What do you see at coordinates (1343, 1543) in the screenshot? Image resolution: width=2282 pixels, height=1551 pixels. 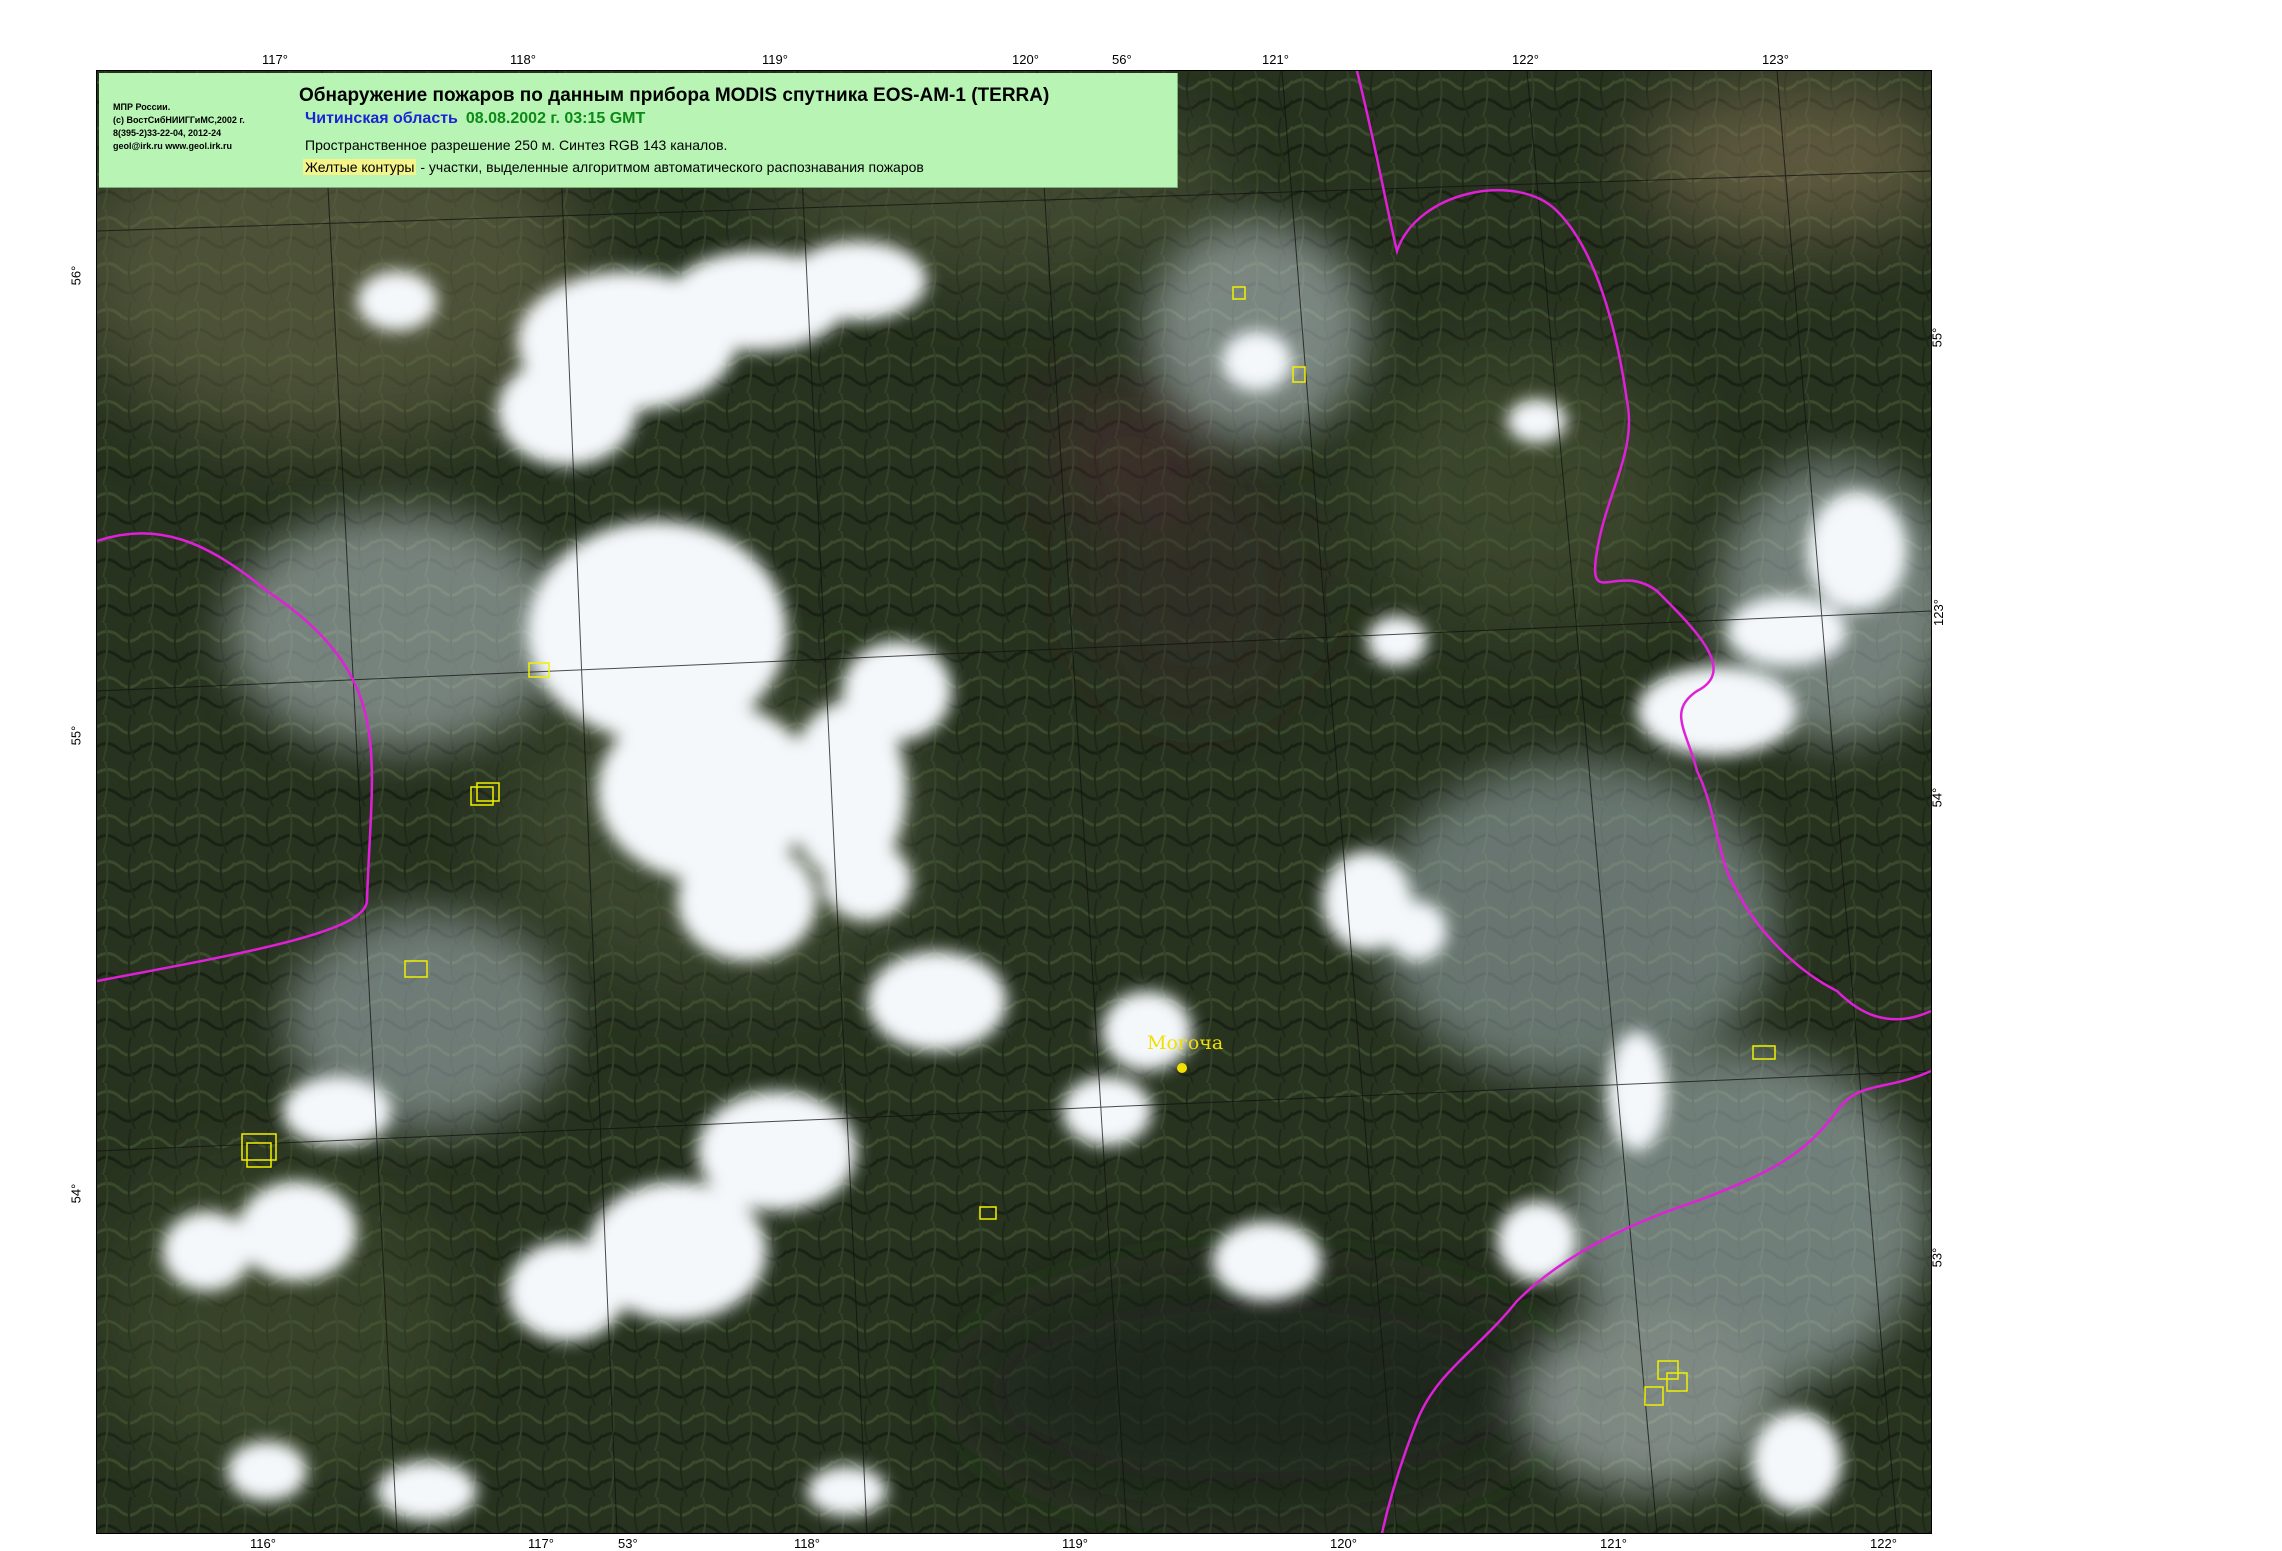 I see `bottom-tick: 120°` at bounding box center [1343, 1543].